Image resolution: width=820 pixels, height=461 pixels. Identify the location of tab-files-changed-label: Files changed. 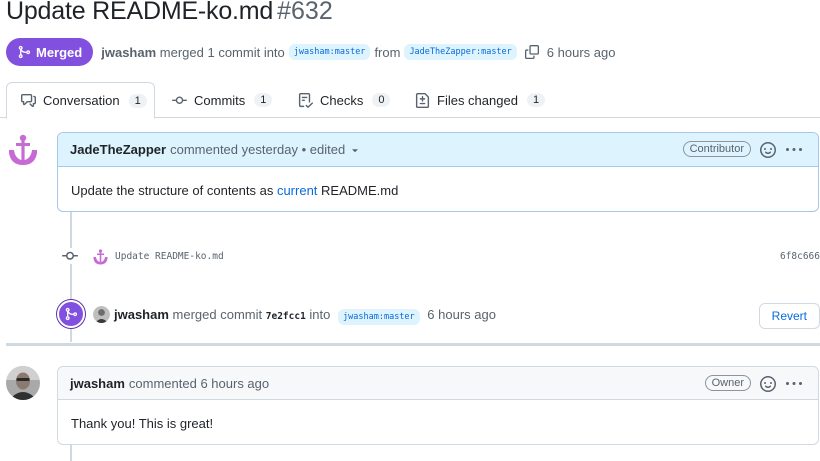
(477, 100).